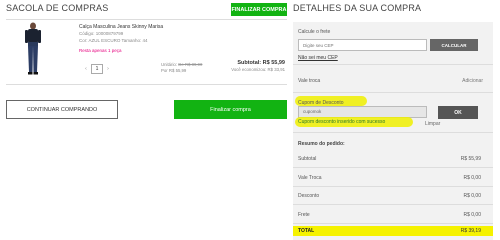 The width and height of the screenshot is (500, 240). Describe the element at coordinates (169, 64) in the screenshot. I see `unit-price-label: Unitário:` at that location.